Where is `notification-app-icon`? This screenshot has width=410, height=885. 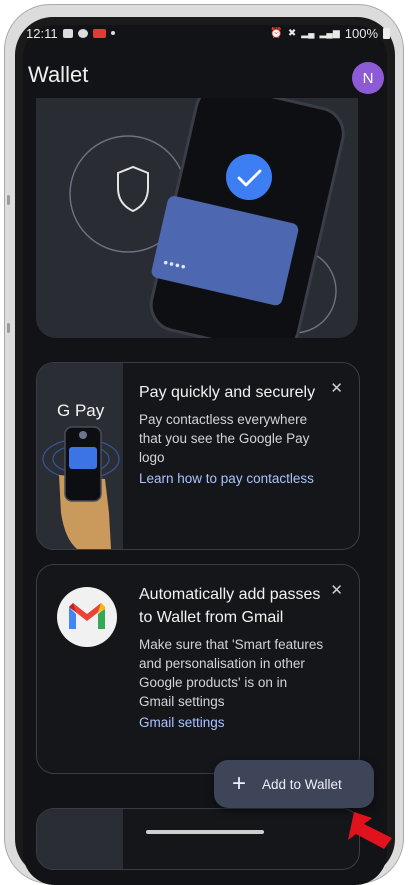 notification-app-icon is located at coordinates (99, 33).